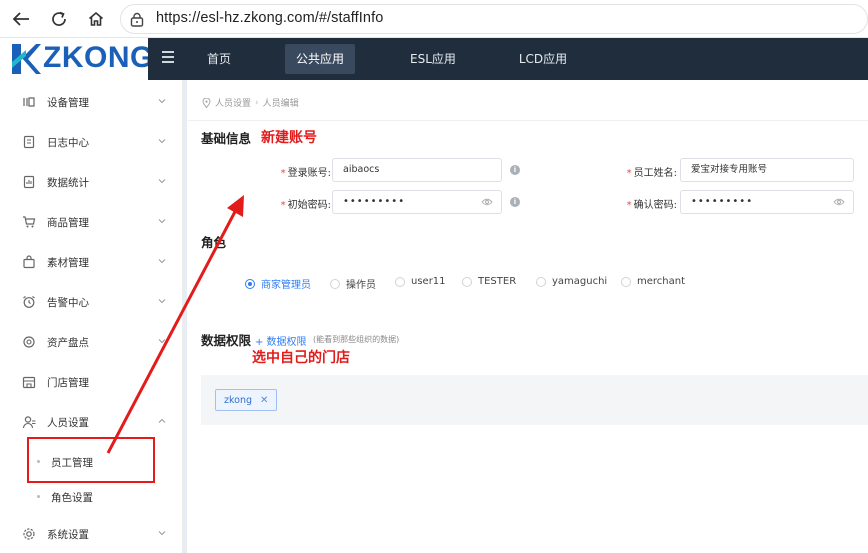 Image resolution: width=868 pixels, height=553 pixels. I want to click on brand-logo: ZKONG, so click(76, 59).